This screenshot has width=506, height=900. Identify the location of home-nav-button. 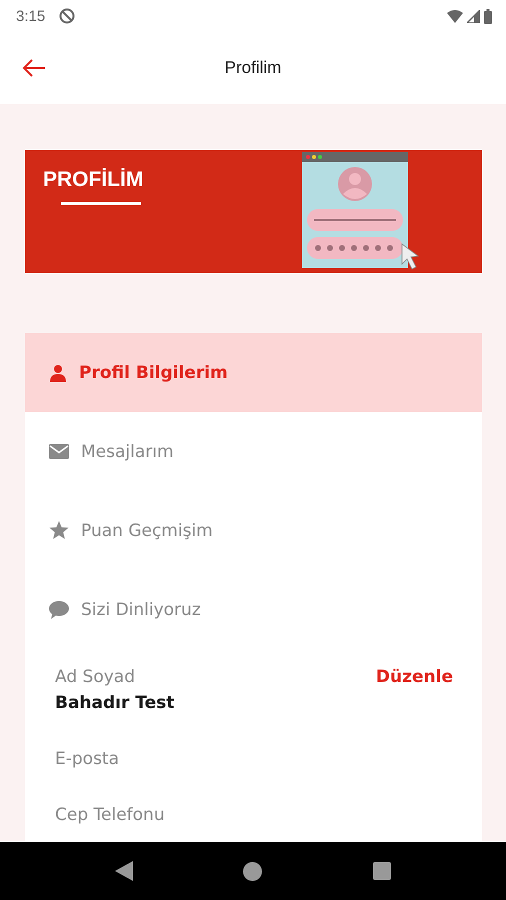
(252, 871).